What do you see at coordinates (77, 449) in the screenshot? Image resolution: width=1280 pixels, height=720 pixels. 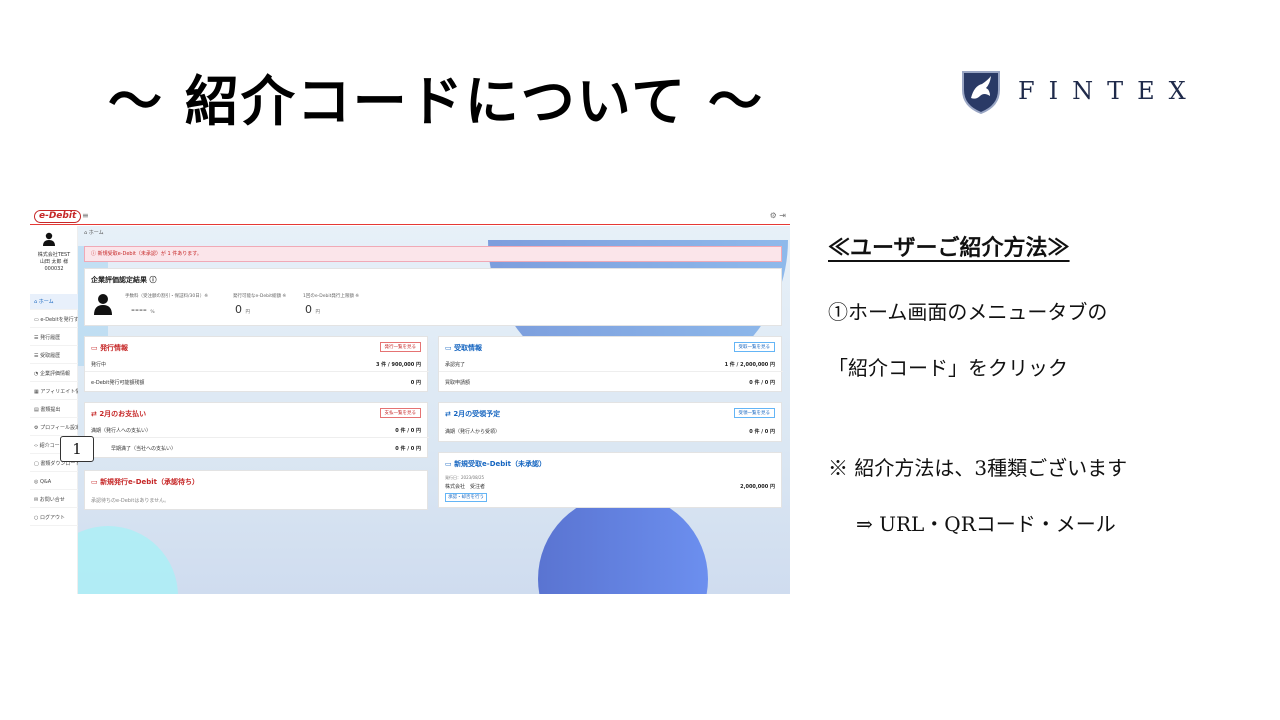 I see `step-callout: 1` at bounding box center [77, 449].